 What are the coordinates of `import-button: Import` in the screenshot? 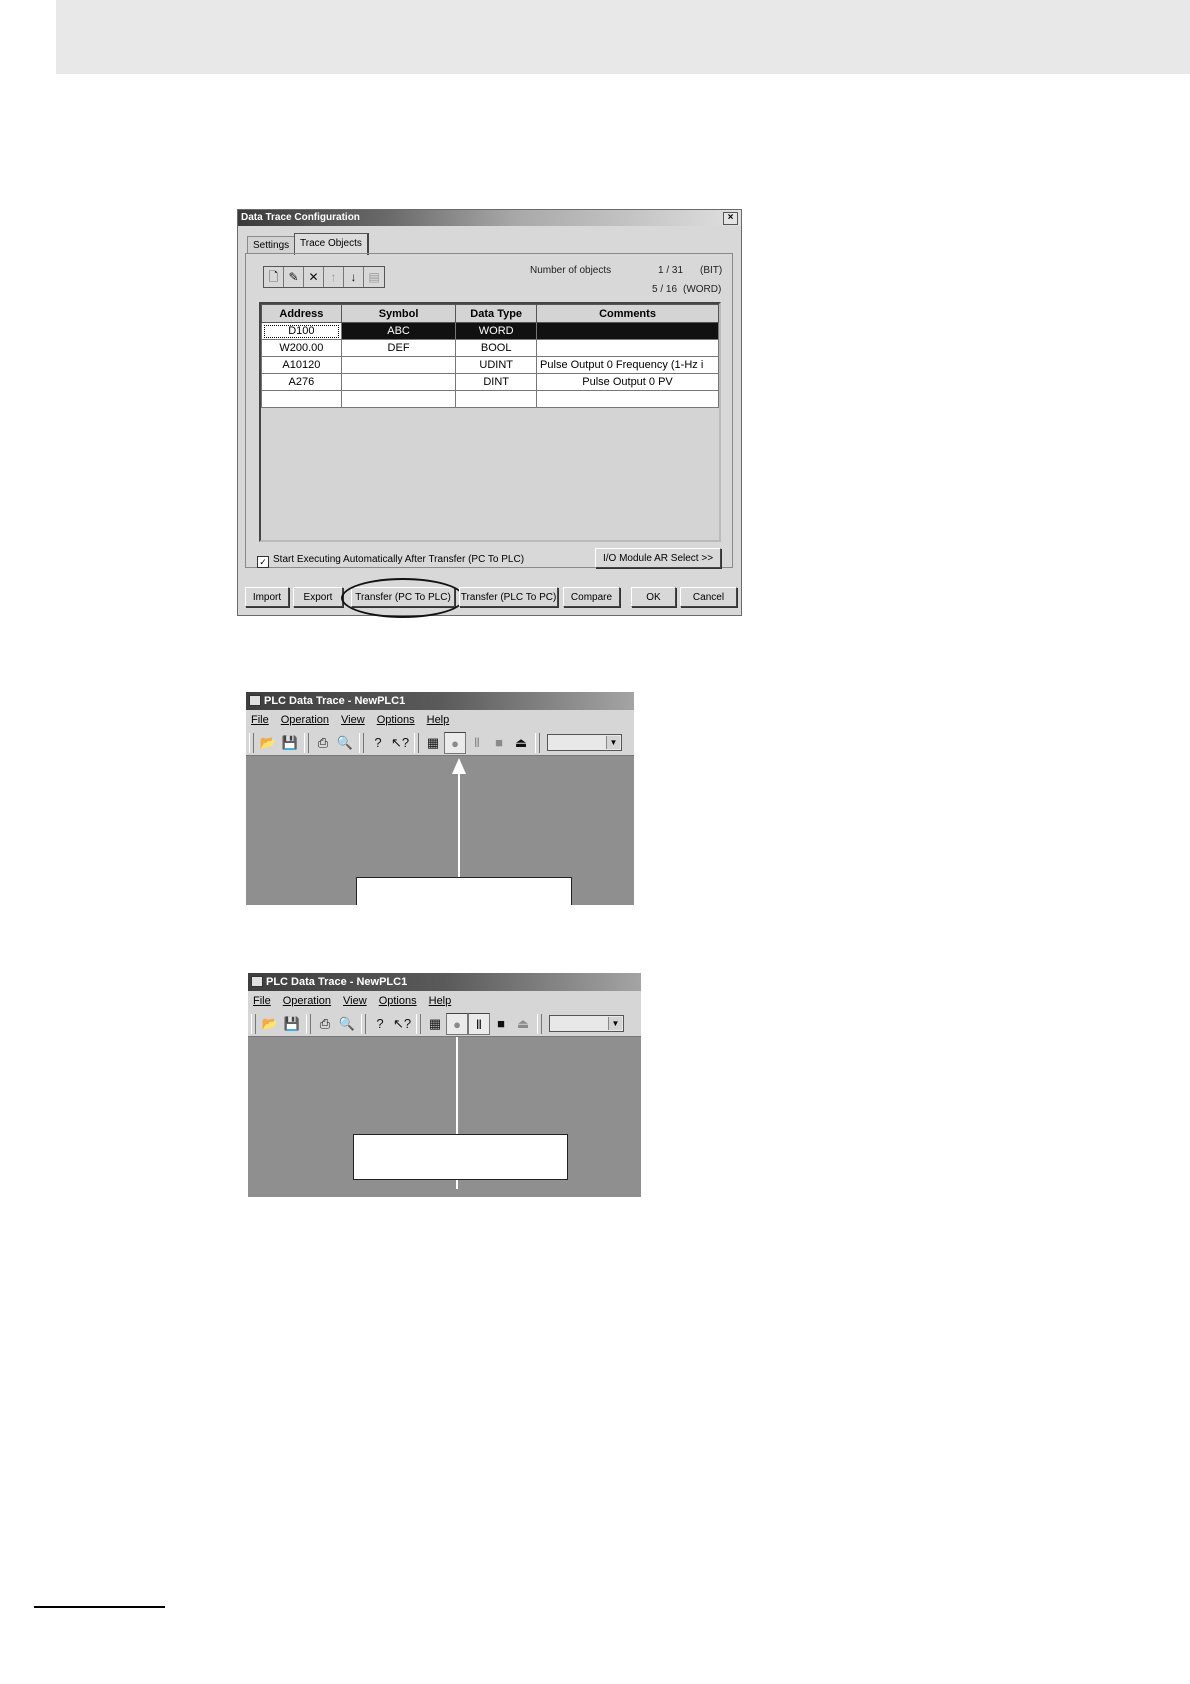 It's located at (267, 597).